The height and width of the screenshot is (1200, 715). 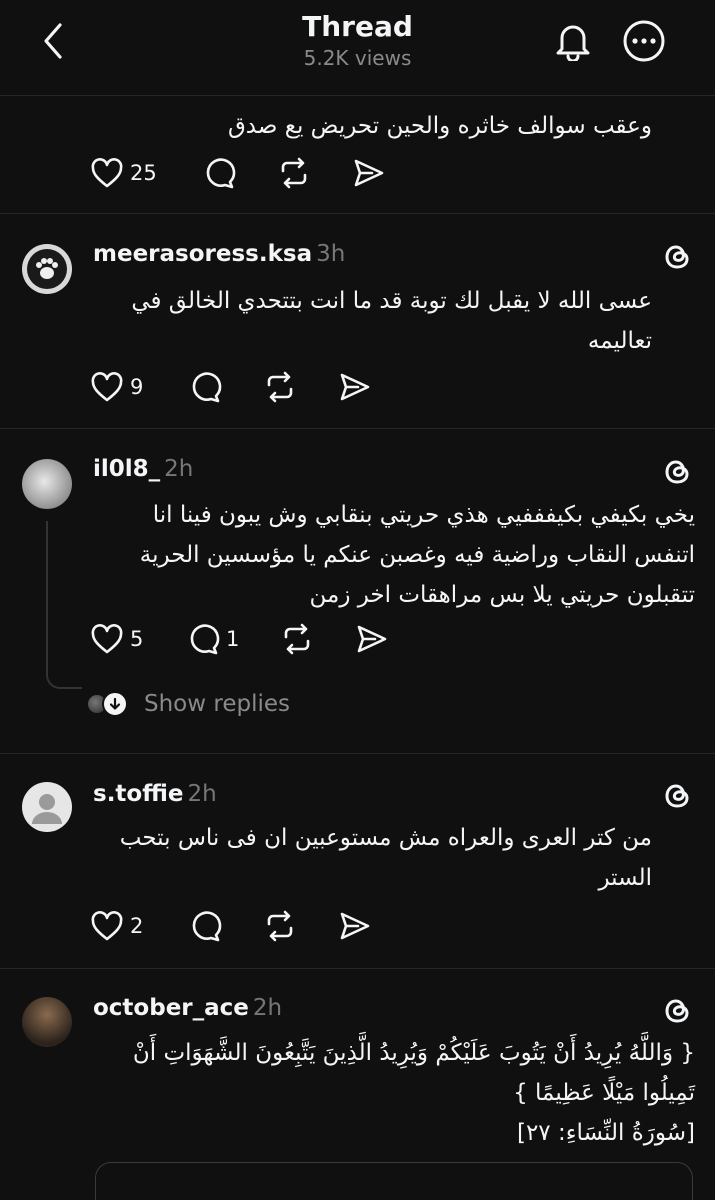 I want to click on username: meerasoress.ksa 3h, so click(x=219, y=254).